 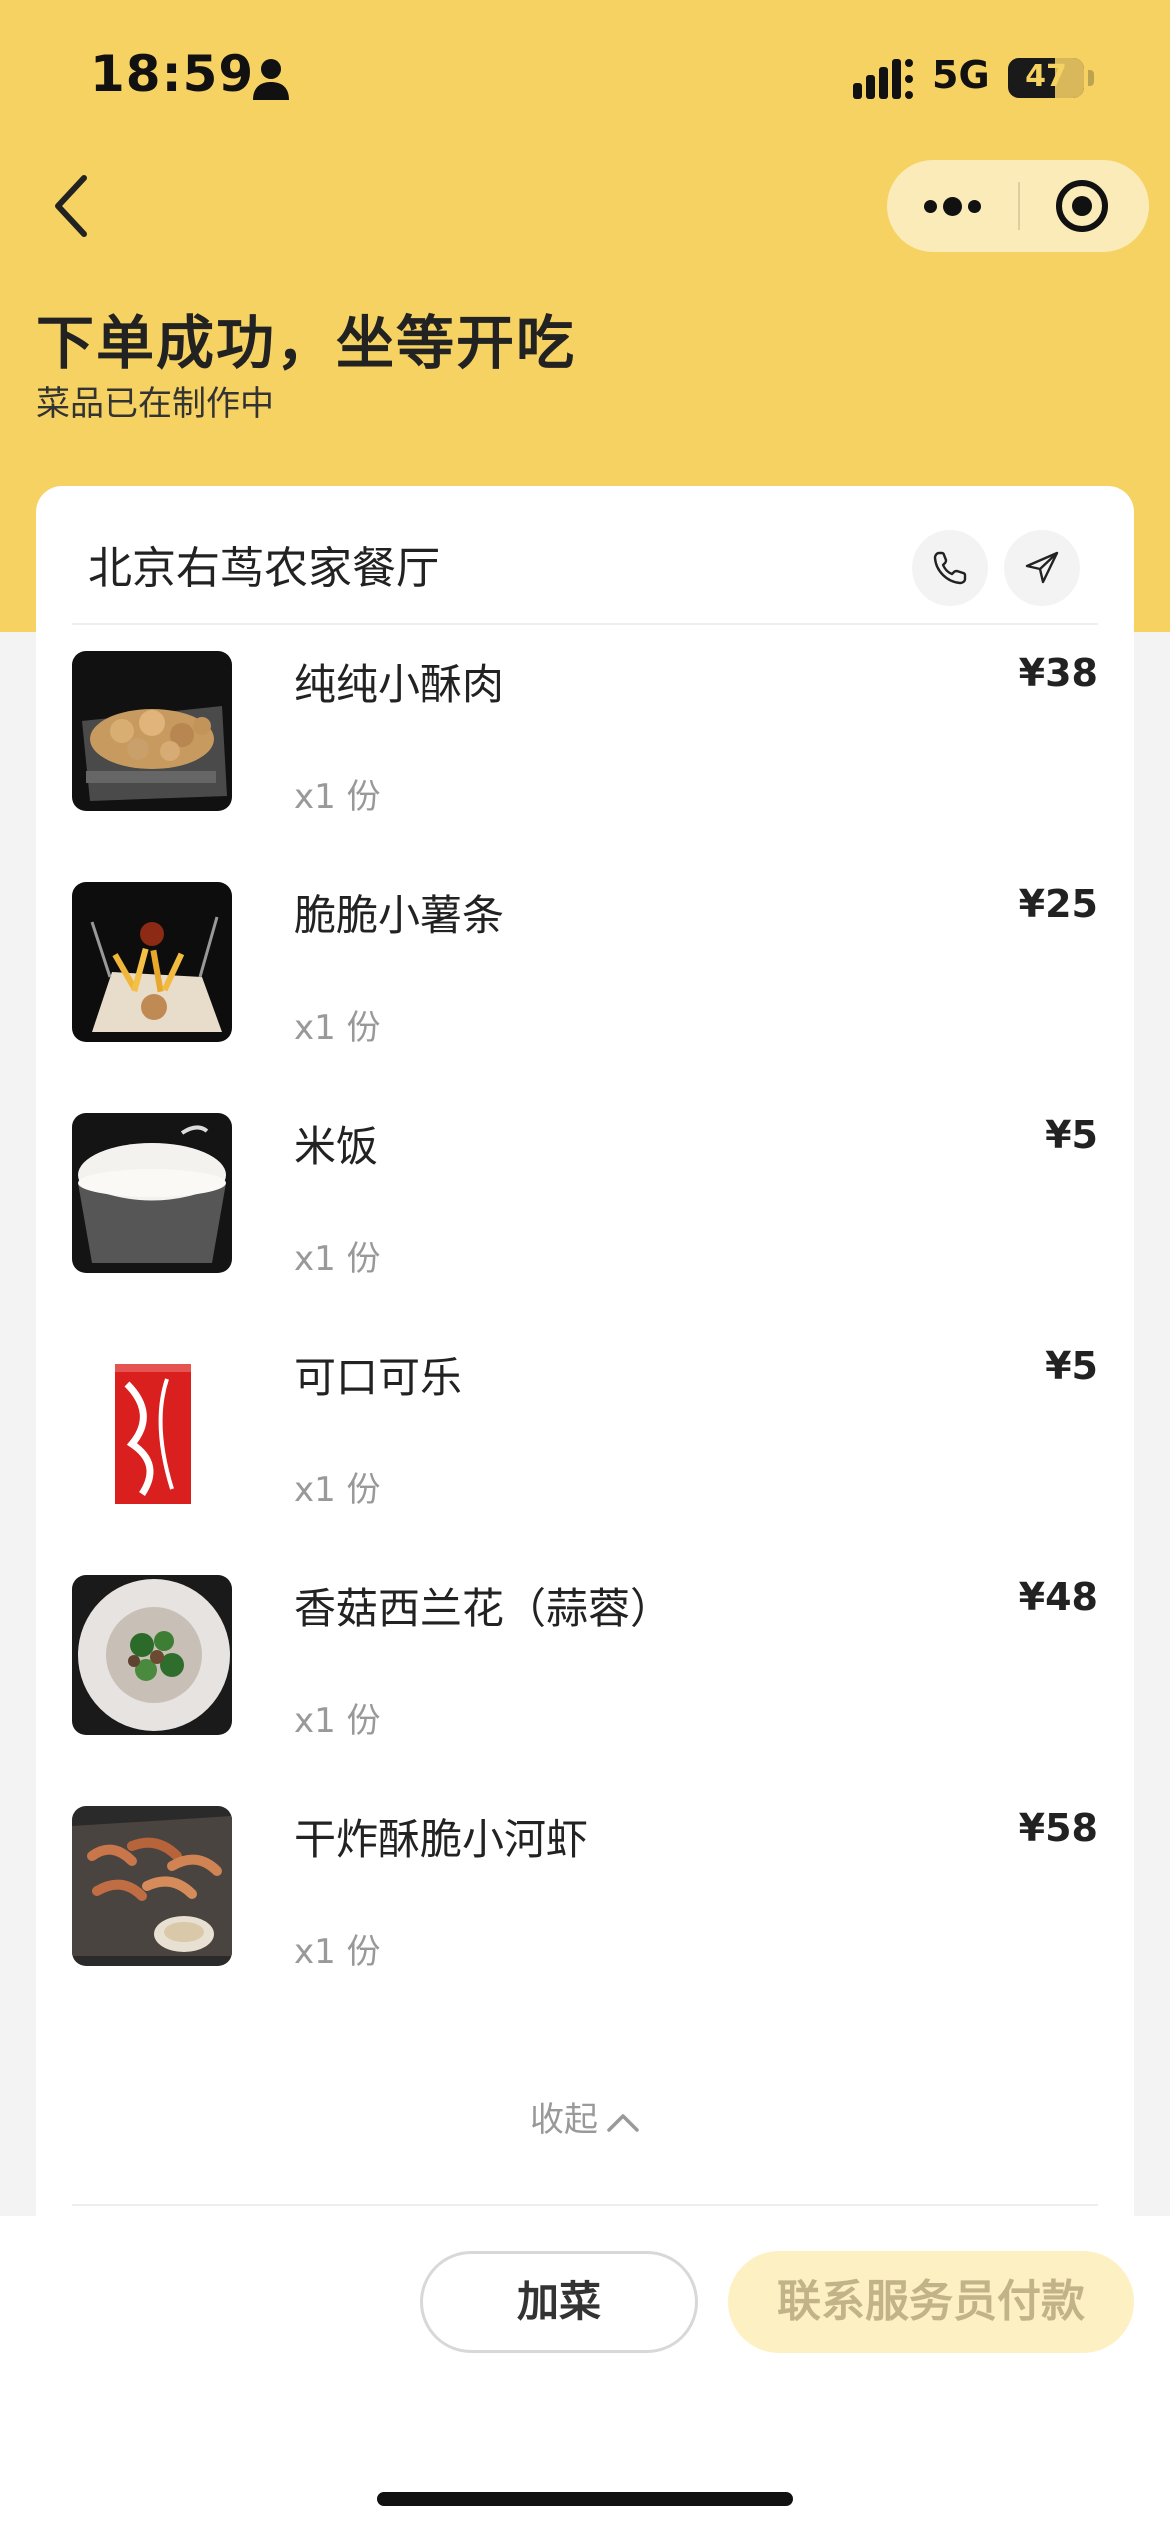 What do you see at coordinates (585, 2499) in the screenshot?
I see `home-indicator` at bounding box center [585, 2499].